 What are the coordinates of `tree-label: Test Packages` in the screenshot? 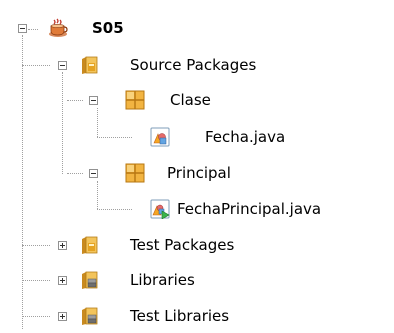 It's located at (182, 245).